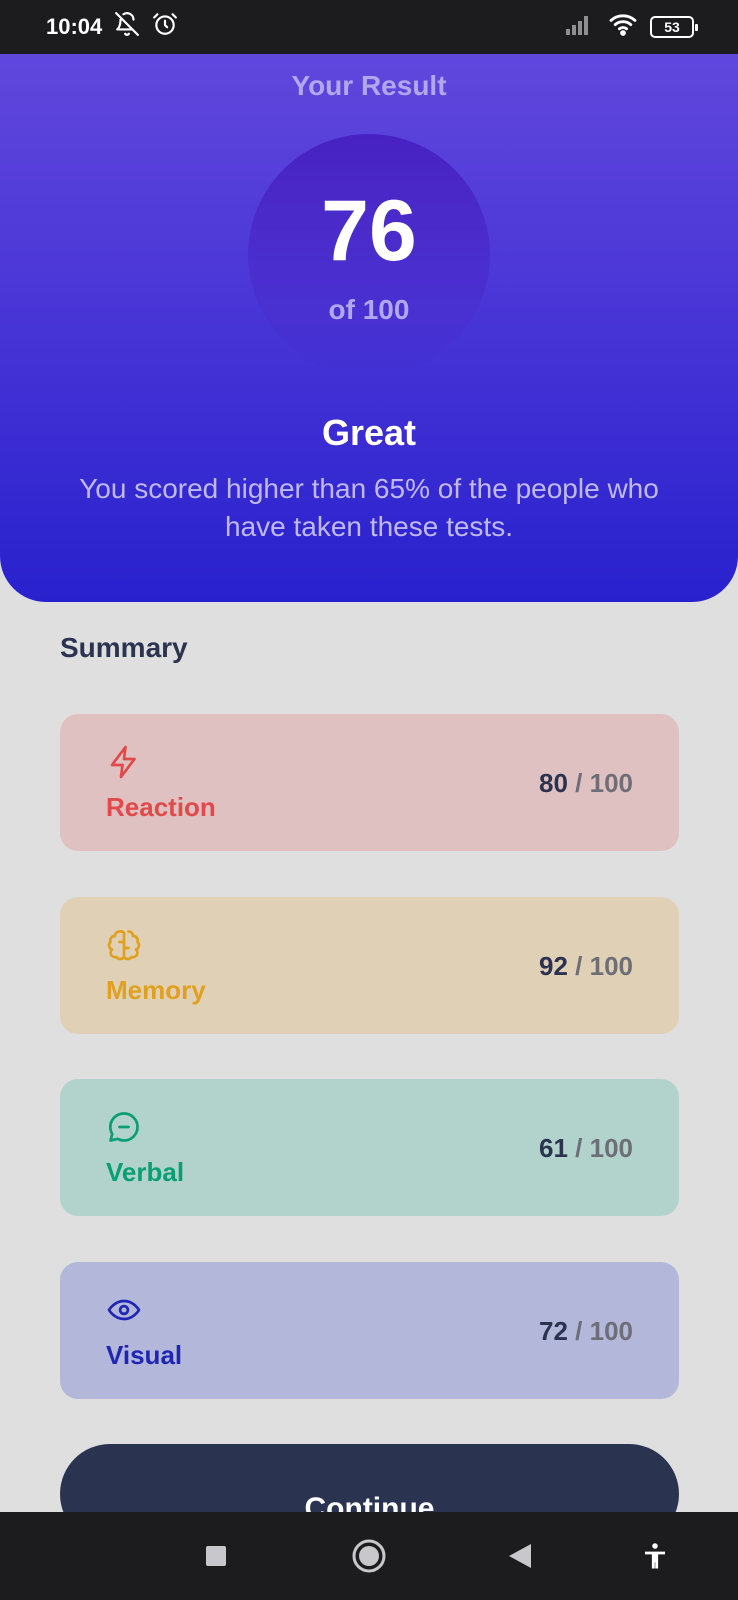 This screenshot has height=1600, width=738. Describe the element at coordinates (144, 1355) in the screenshot. I see `summary-label: Visual` at that location.